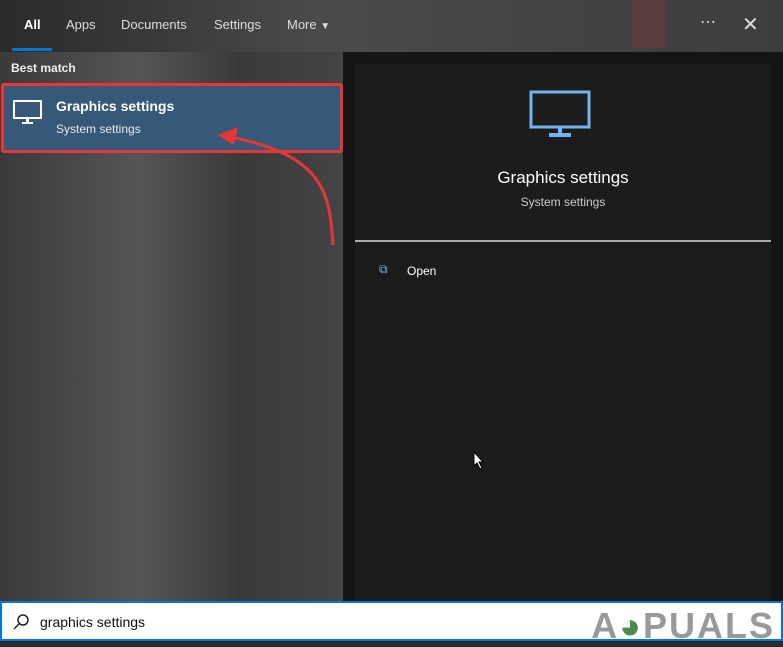 Image resolution: width=783 pixels, height=647 pixels. What do you see at coordinates (479, 460) in the screenshot?
I see `mouse-cursor-icon` at bounding box center [479, 460].